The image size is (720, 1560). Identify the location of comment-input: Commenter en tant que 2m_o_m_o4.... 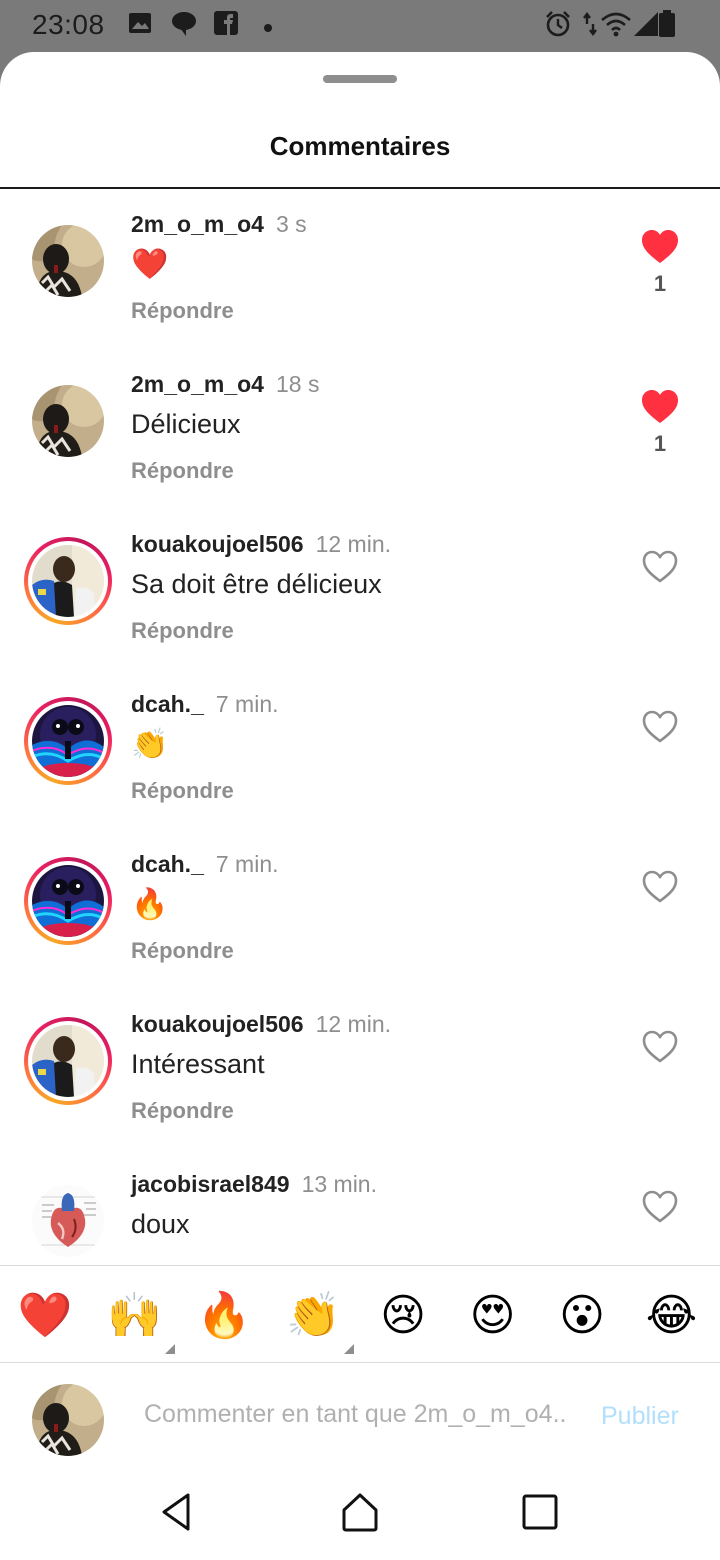
(356, 1414).